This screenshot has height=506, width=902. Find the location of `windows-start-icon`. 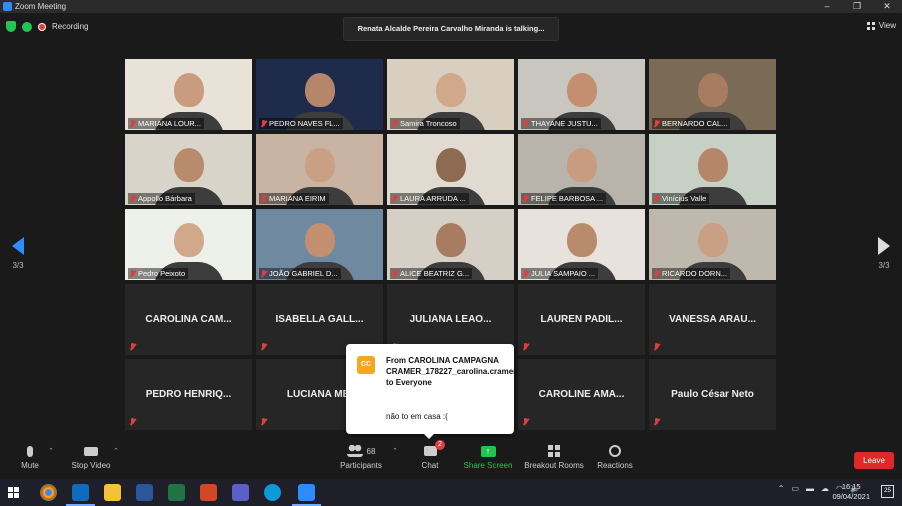

windows-start-icon is located at coordinates (13, 492).